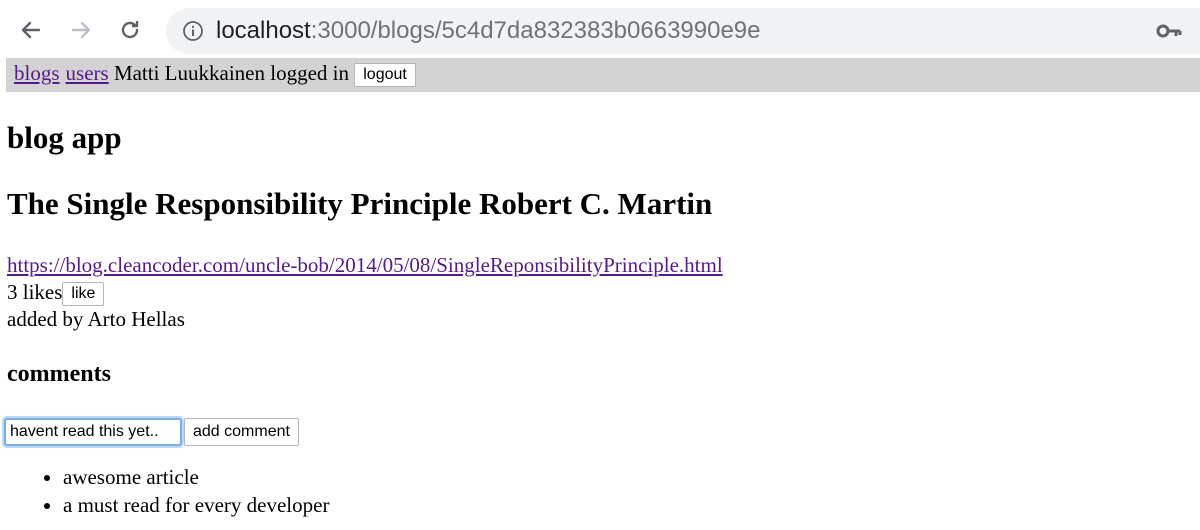 The height and width of the screenshot is (530, 1200). Describe the element at coordinates (31, 30) in the screenshot. I see `back-arrow-icon` at that location.